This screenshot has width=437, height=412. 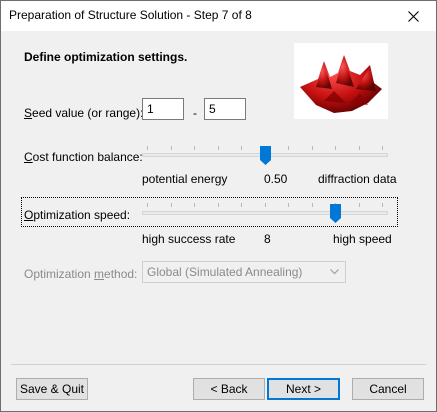 What do you see at coordinates (52, 389) in the screenshot?
I see `save-quit-button: Save & Quit` at bounding box center [52, 389].